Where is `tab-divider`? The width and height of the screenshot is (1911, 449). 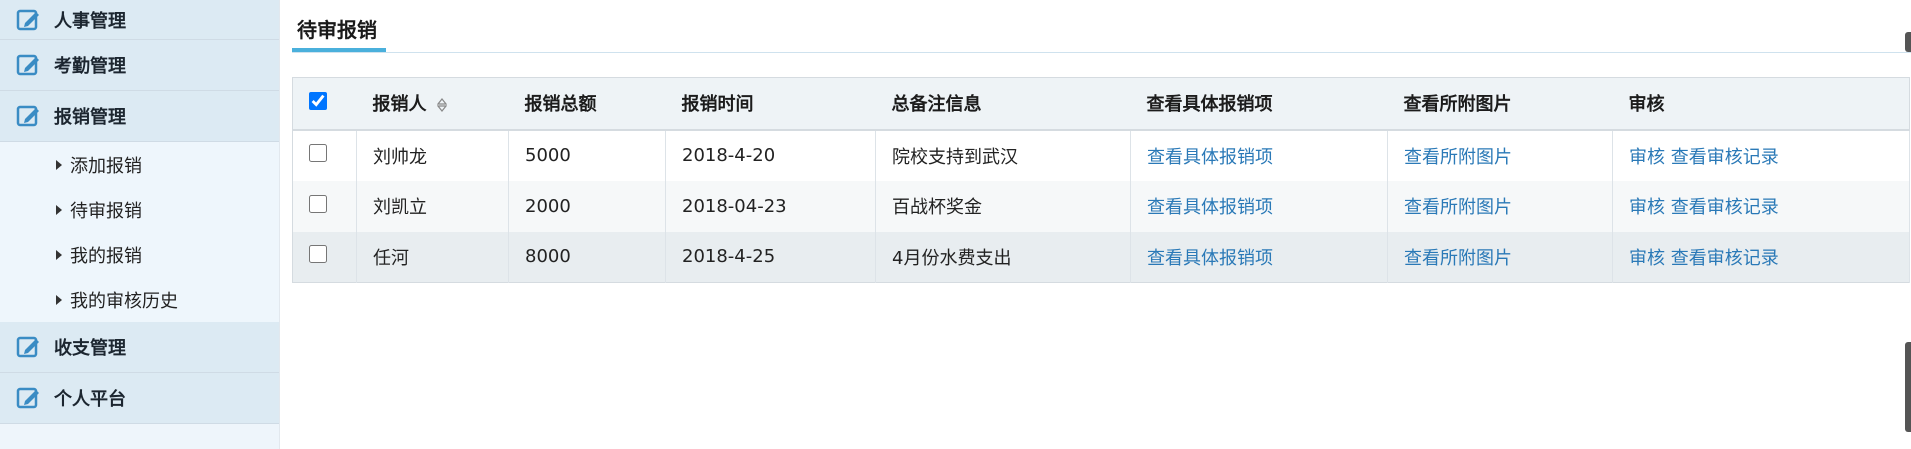
tab-divider is located at coordinates (1101, 52).